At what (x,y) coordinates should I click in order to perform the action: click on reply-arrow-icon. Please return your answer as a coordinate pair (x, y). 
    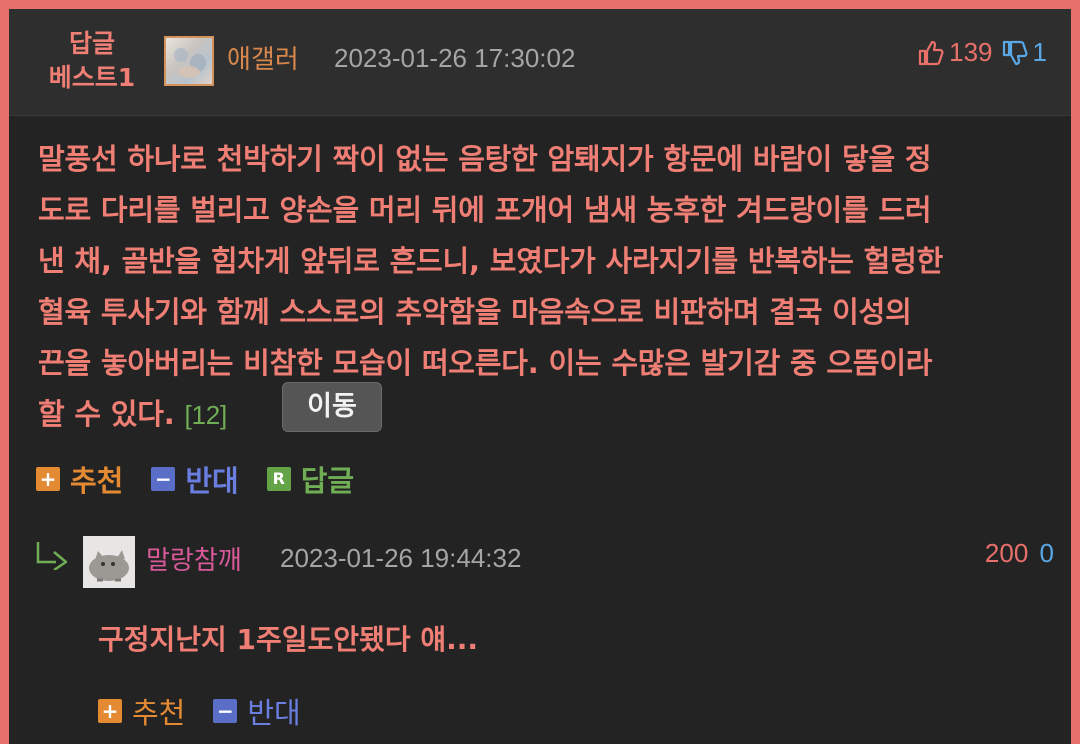
    Looking at the image, I should click on (52, 556).